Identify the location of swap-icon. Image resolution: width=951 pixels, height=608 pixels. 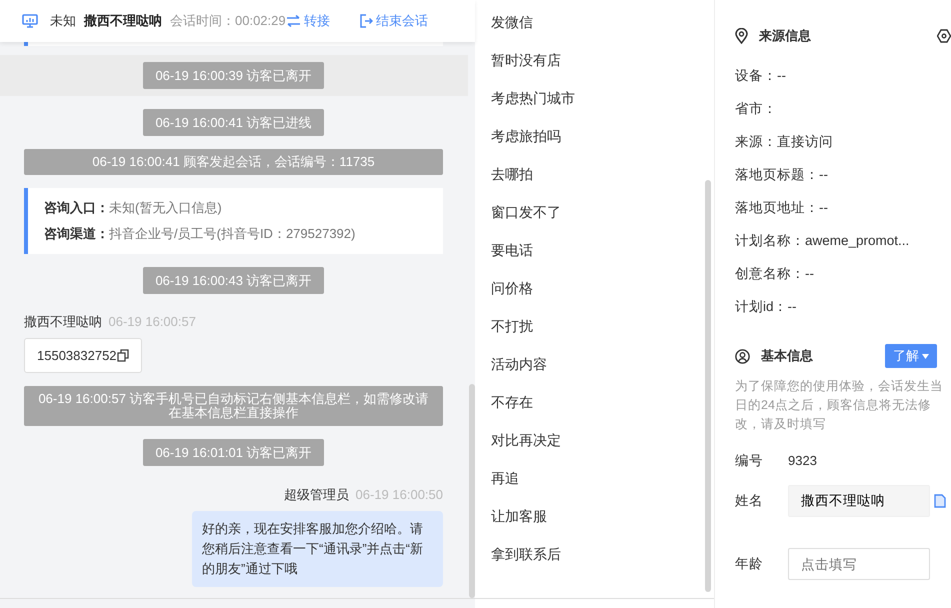
(293, 21).